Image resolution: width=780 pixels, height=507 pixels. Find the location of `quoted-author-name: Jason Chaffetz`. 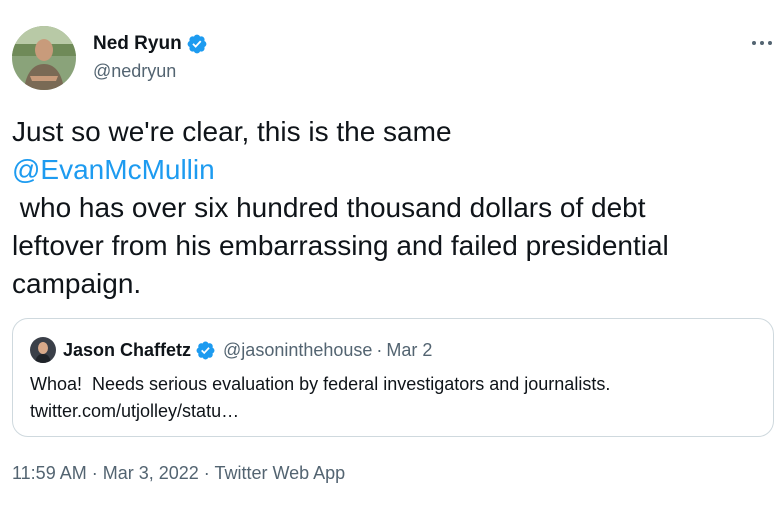

quoted-author-name: Jason Chaffetz is located at coordinates (127, 350).